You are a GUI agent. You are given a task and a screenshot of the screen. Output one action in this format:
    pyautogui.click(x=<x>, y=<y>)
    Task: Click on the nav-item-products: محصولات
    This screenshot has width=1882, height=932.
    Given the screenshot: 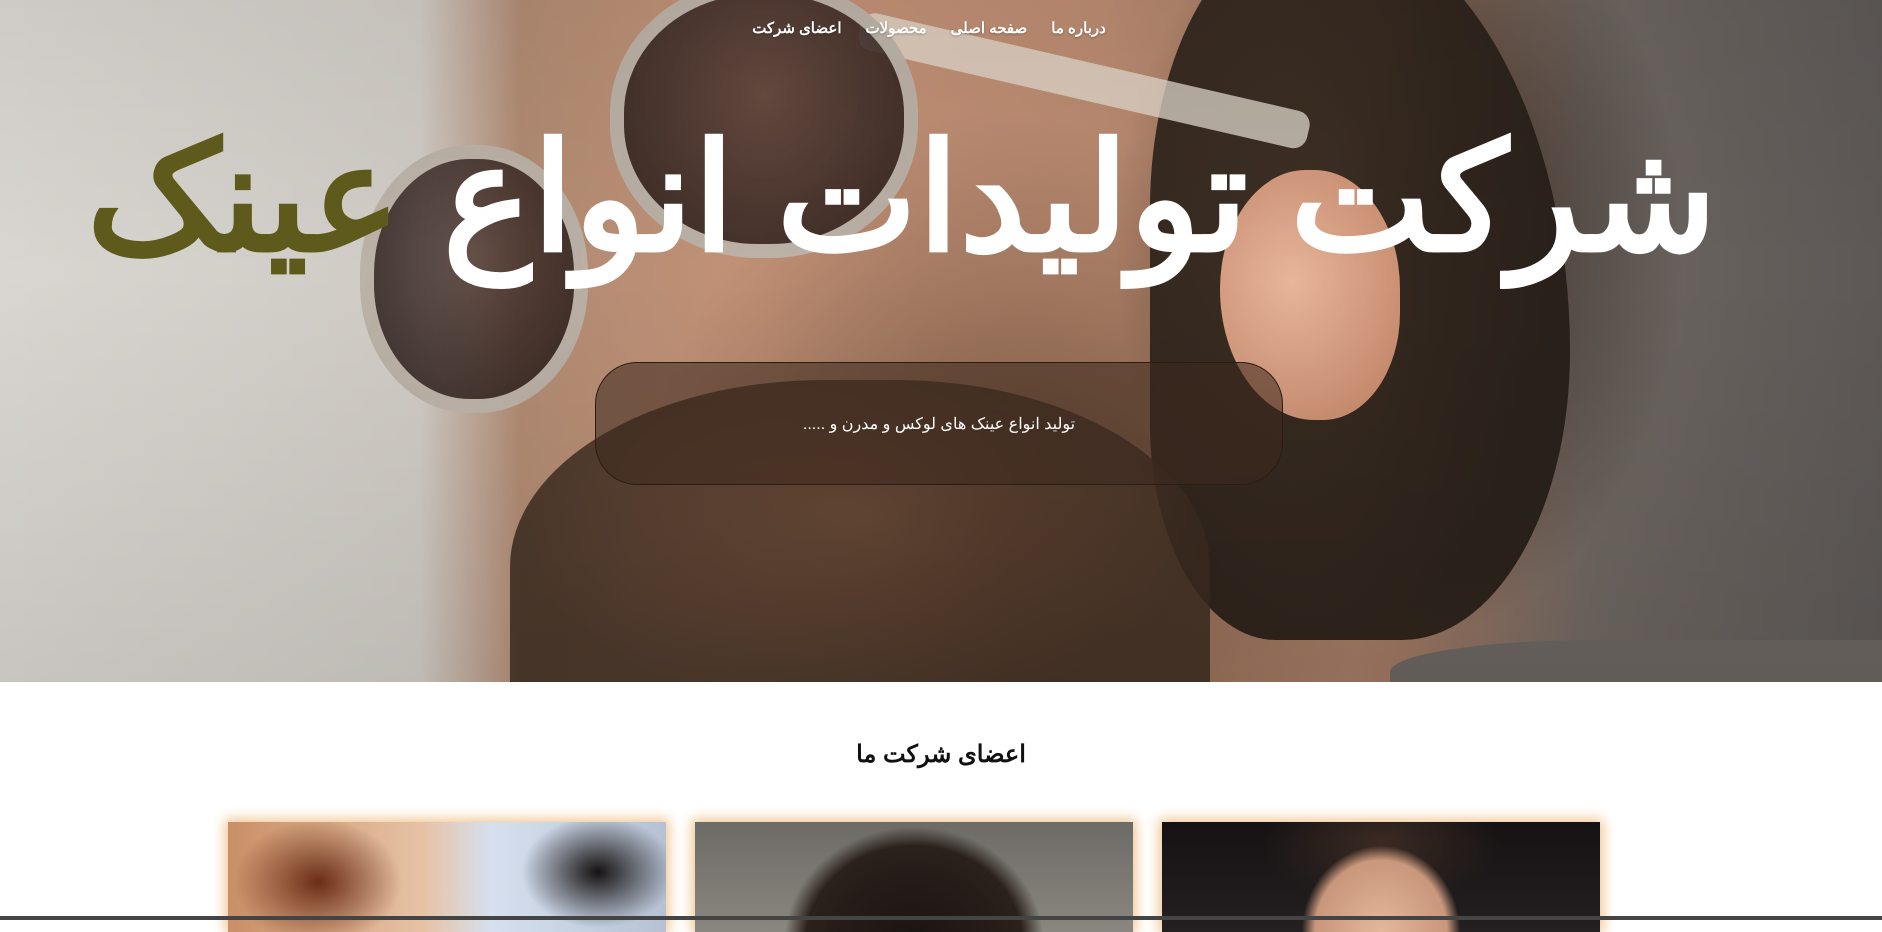 What is the action you would take?
    pyautogui.click(x=896, y=28)
    